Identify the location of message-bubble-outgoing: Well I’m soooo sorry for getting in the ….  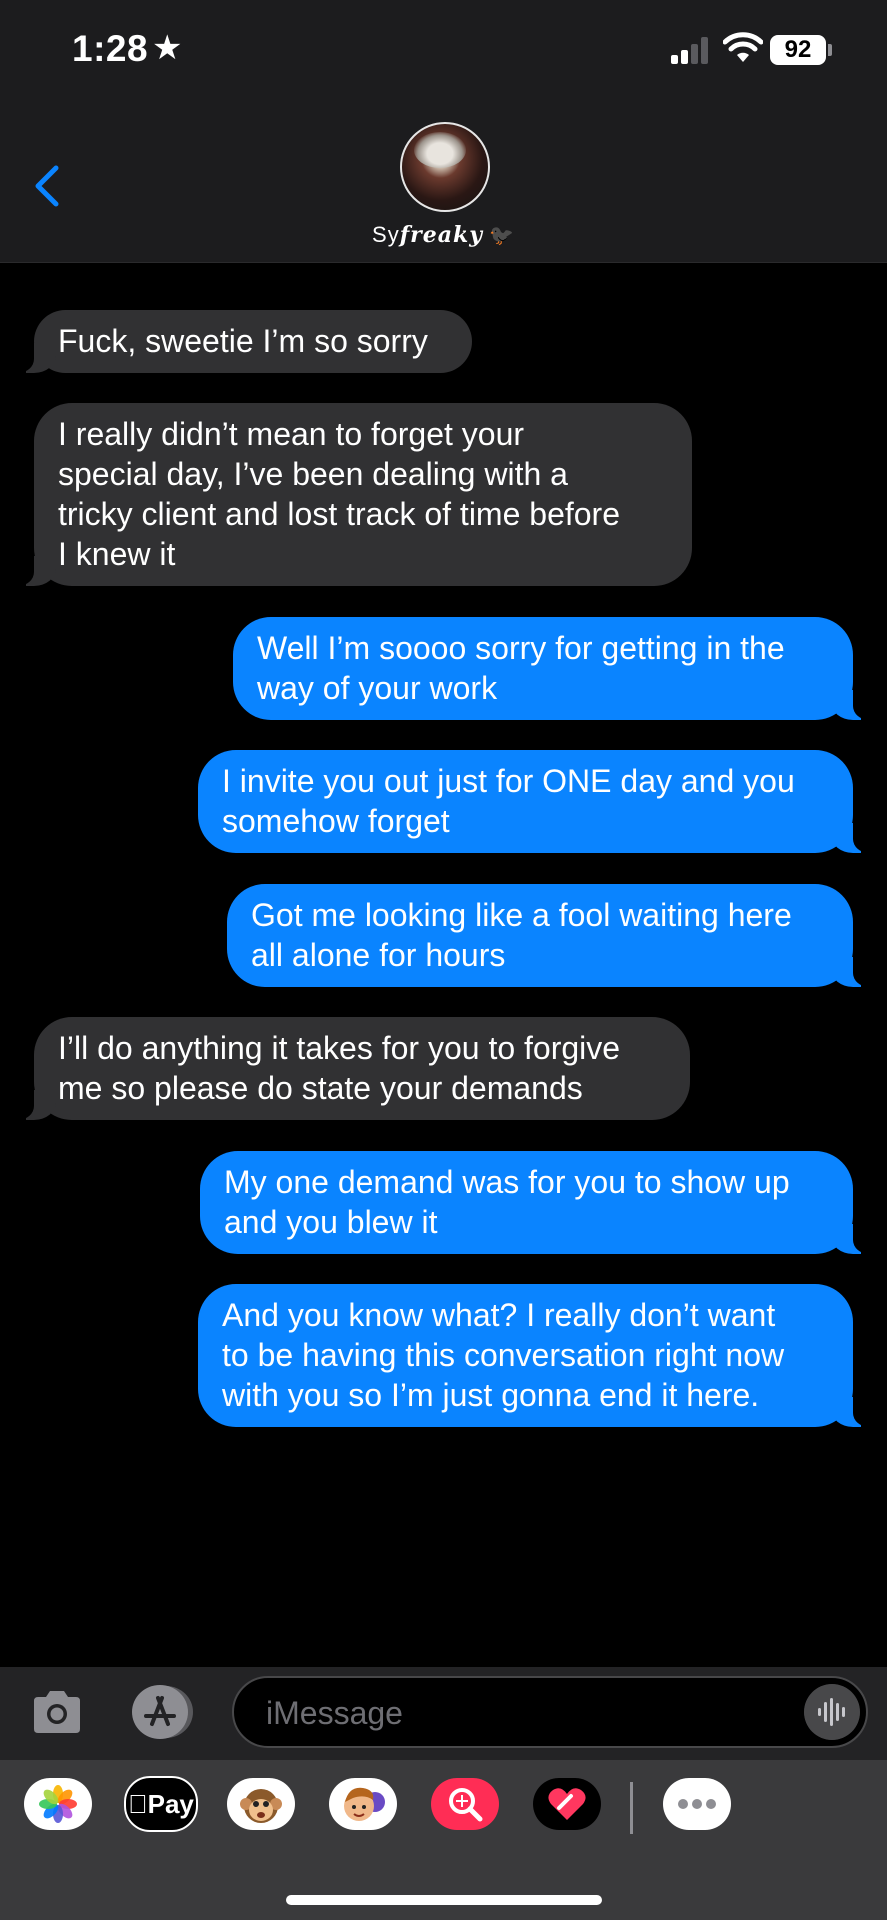
(556, 668).